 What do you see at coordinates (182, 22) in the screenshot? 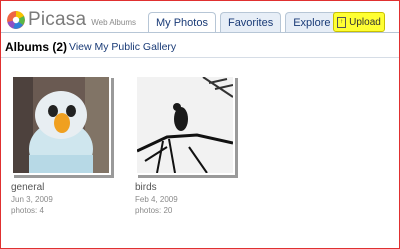
I see `tab-my-photos: My Photos` at bounding box center [182, 22].